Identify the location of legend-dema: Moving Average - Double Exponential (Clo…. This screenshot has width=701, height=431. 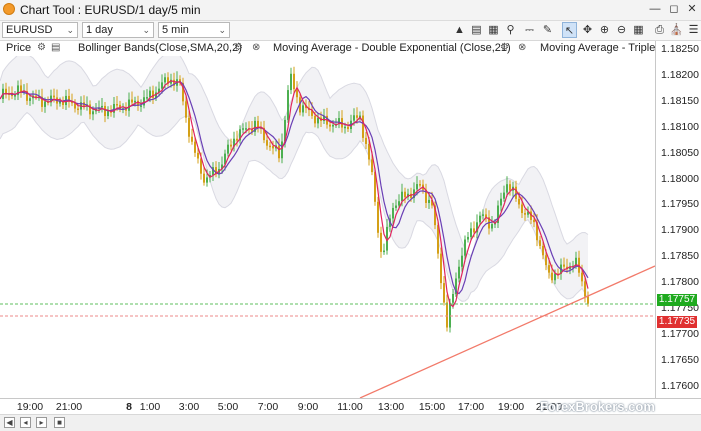
(392, 48).